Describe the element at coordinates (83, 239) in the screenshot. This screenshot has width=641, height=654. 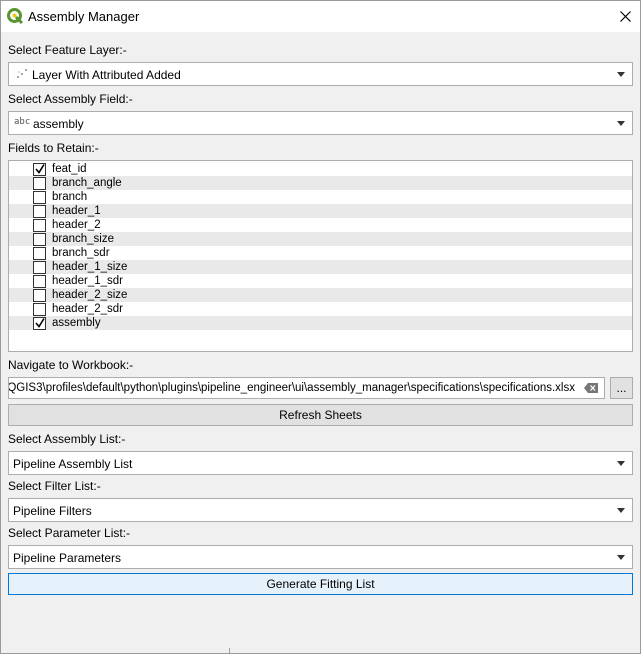
I see `field-label: branch_size` at that location.